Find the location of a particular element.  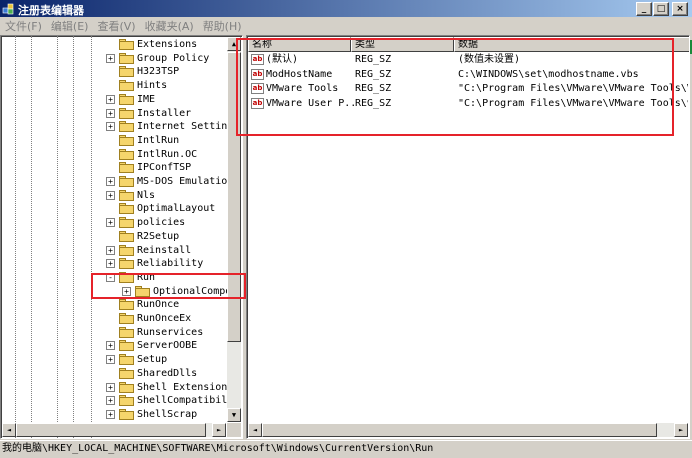

tree-item-label: RunOnce is located at coordinates (158, 305).